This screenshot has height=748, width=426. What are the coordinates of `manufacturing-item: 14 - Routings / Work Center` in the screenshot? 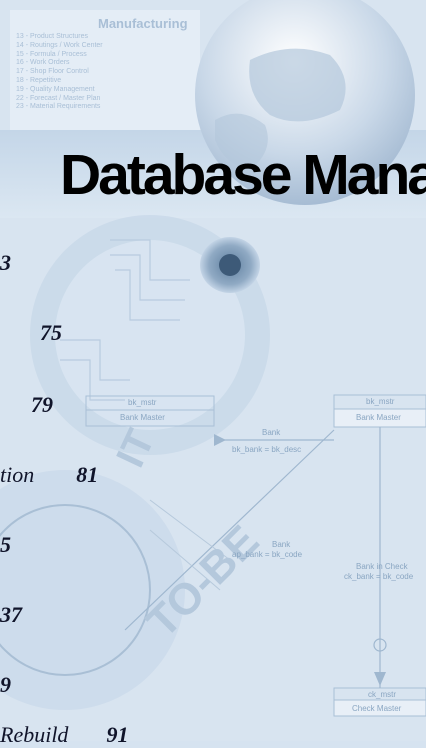 It's located at (59, 45).